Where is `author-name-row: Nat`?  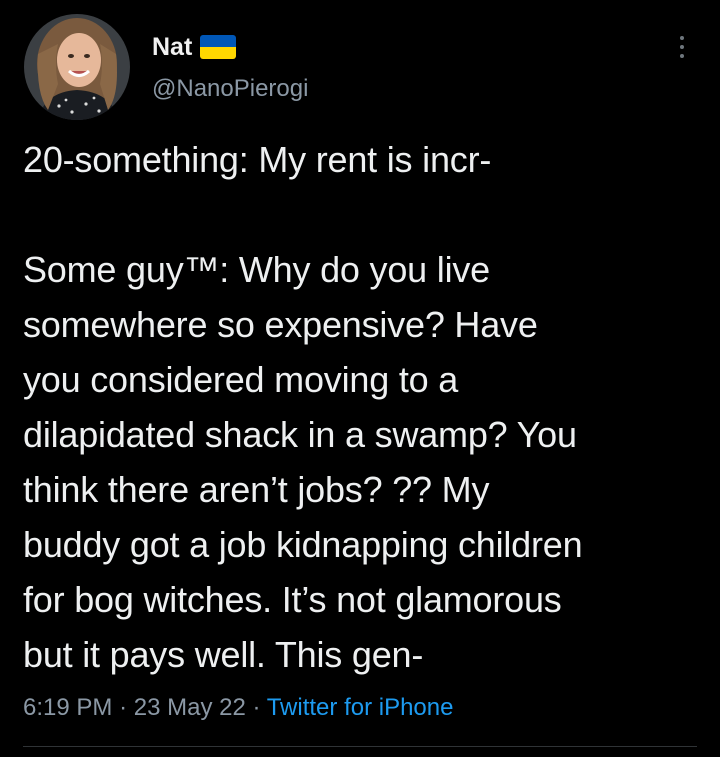
author-name-row: Nat is located at coordinates (194, 47).